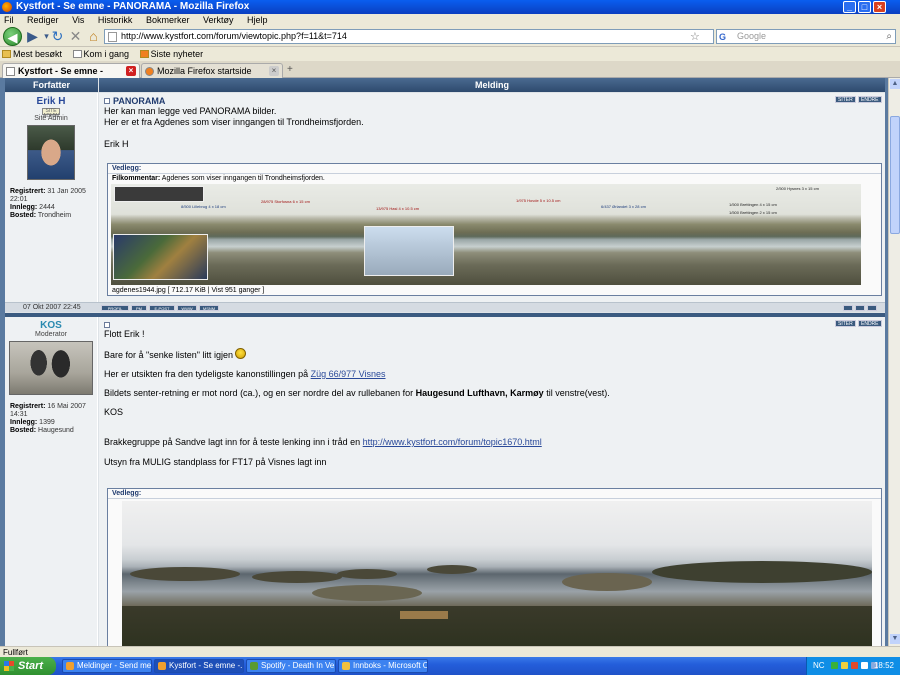  What do you see at coordinates (290, 69) in the screenshot?
I see `new-tab-icon: +` at bounding box center [290, 69].